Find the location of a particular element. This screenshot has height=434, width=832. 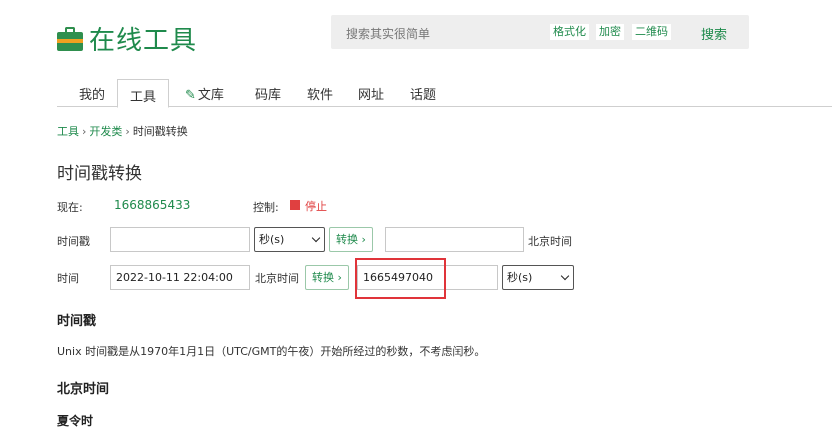

timestamp-result-field is located at coordinates (454, 239).